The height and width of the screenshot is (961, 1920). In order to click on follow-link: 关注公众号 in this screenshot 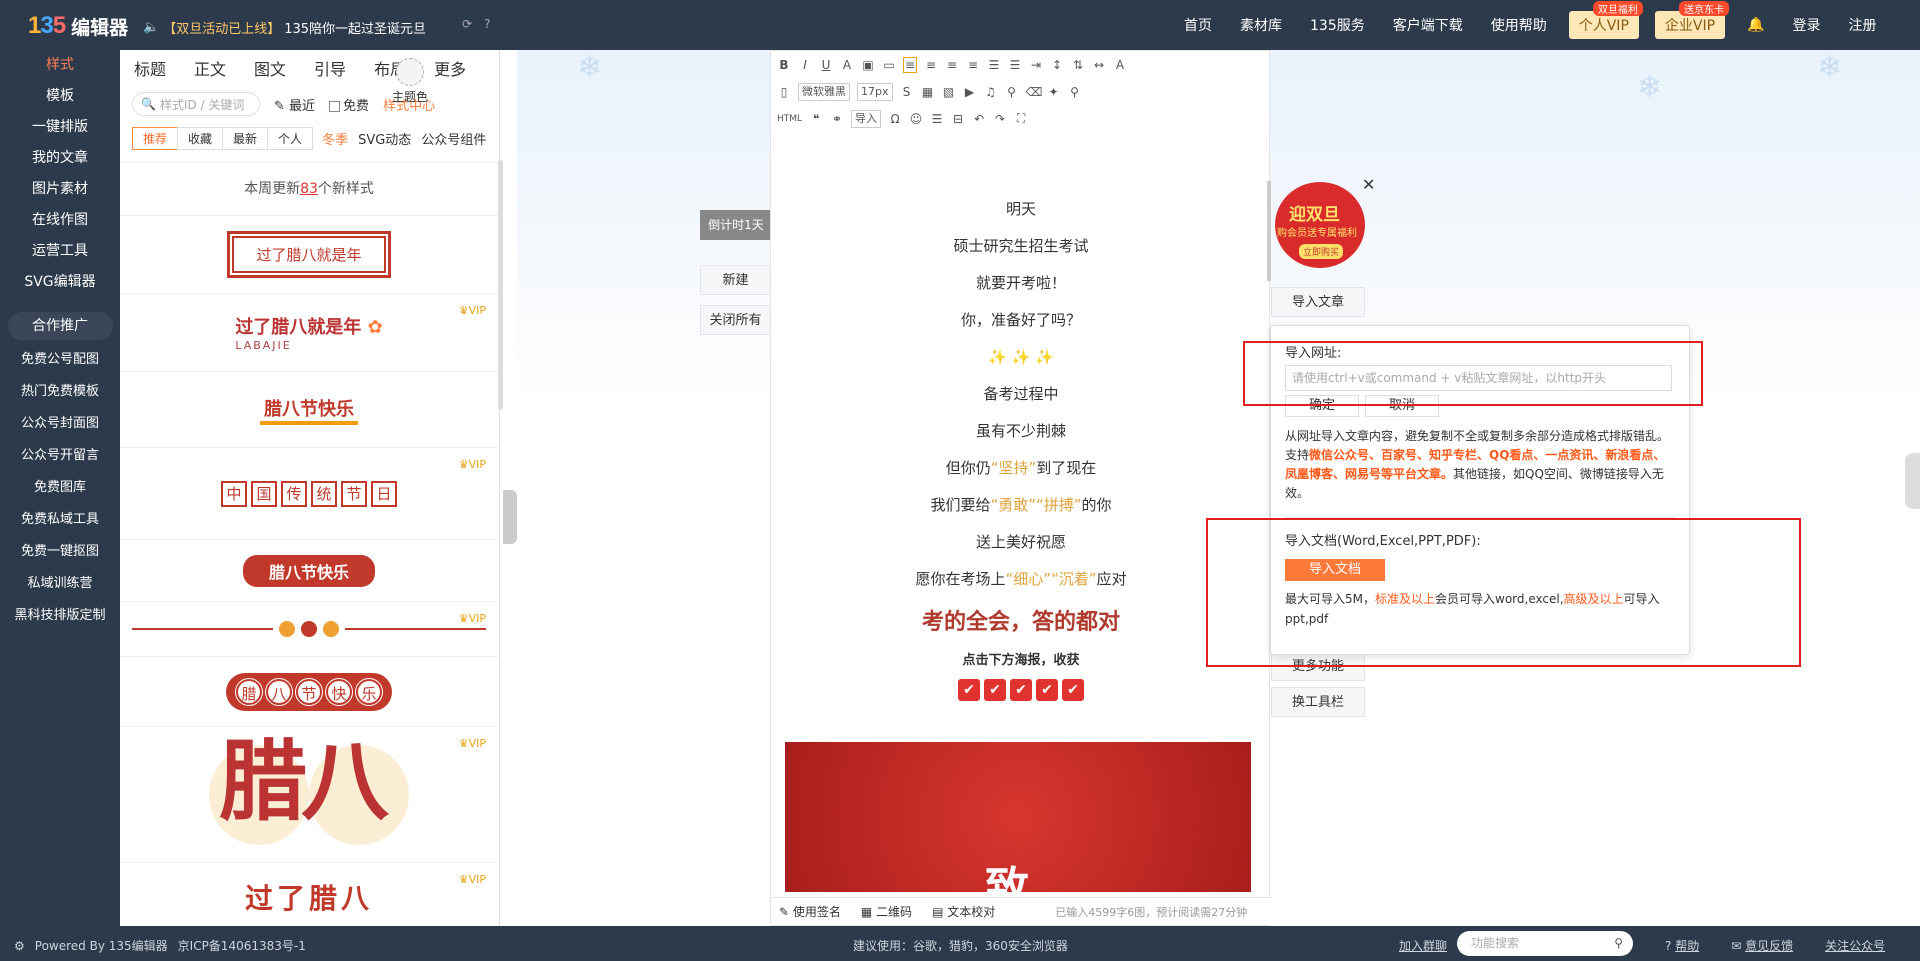, I will do `click(1855, 945)`.